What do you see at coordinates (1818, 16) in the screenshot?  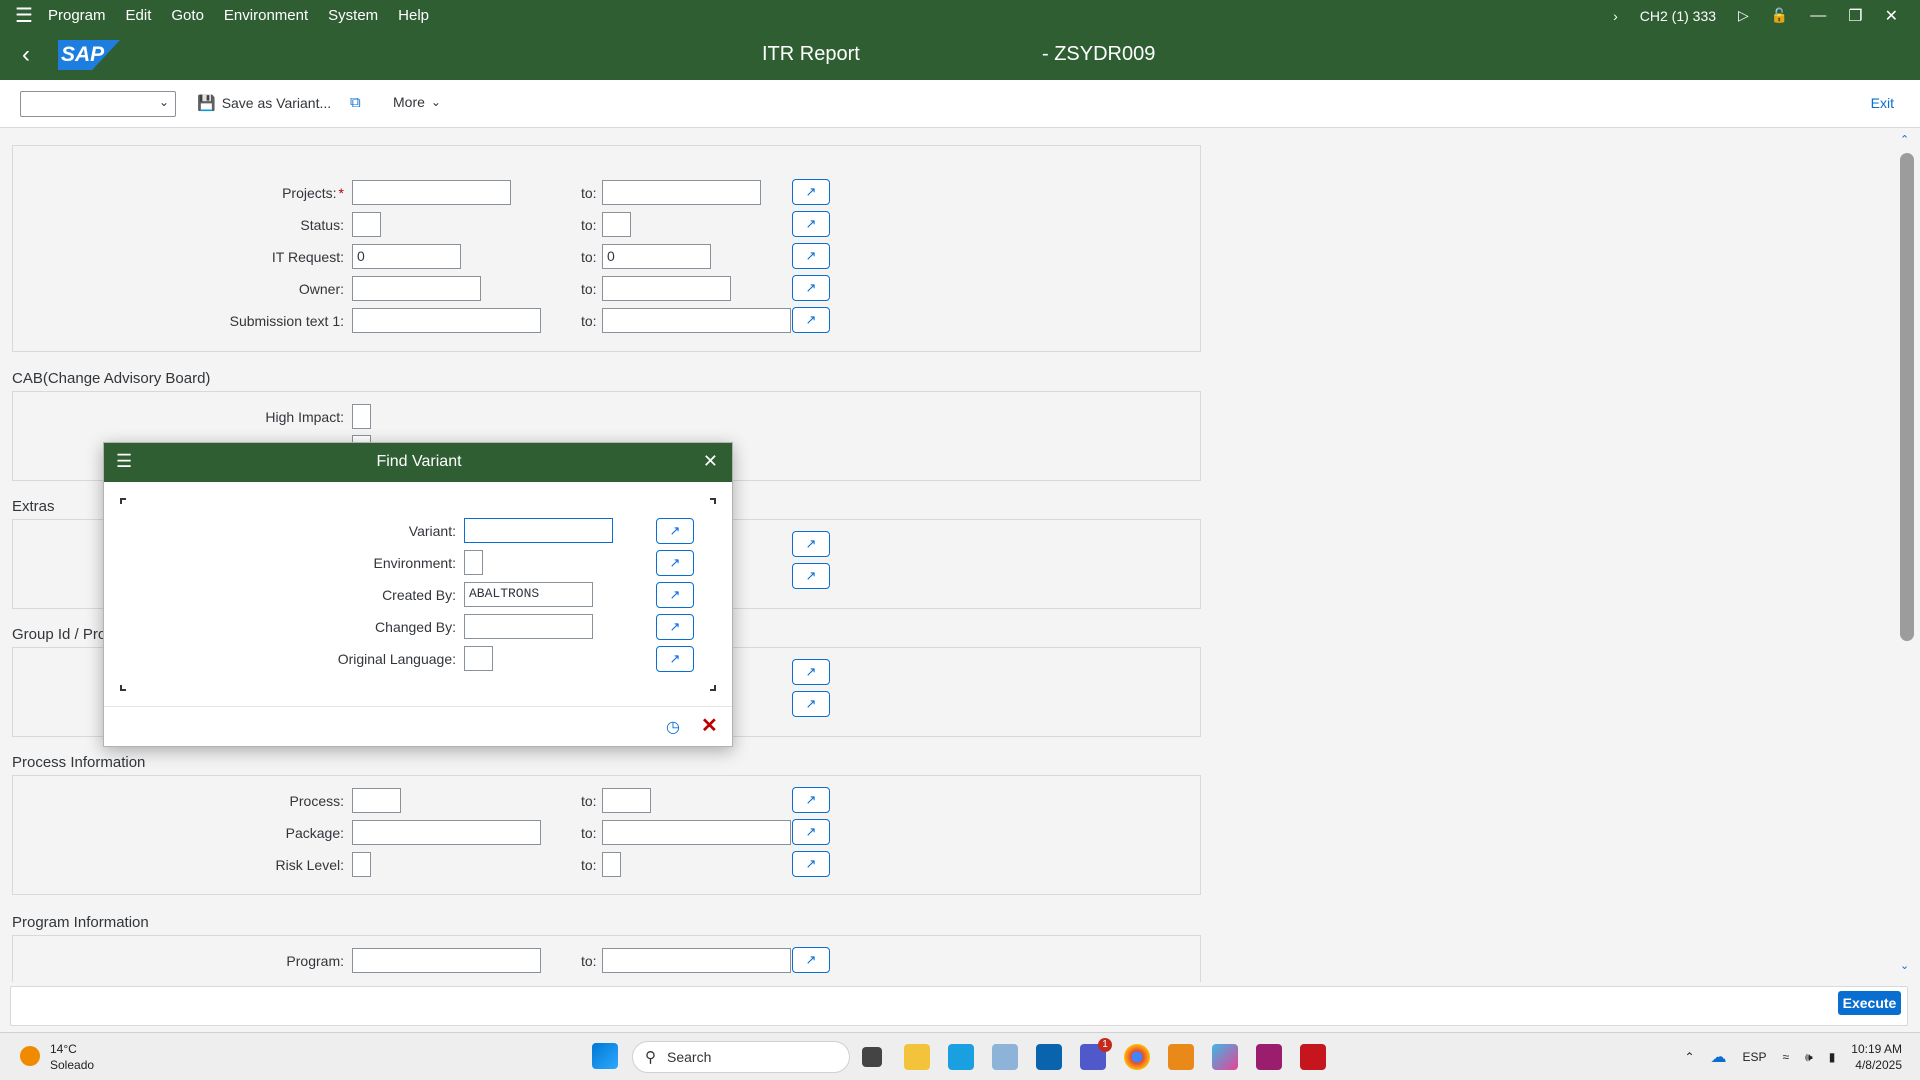 I see `minimize-icon: —` at bounding box center [1818, 16].